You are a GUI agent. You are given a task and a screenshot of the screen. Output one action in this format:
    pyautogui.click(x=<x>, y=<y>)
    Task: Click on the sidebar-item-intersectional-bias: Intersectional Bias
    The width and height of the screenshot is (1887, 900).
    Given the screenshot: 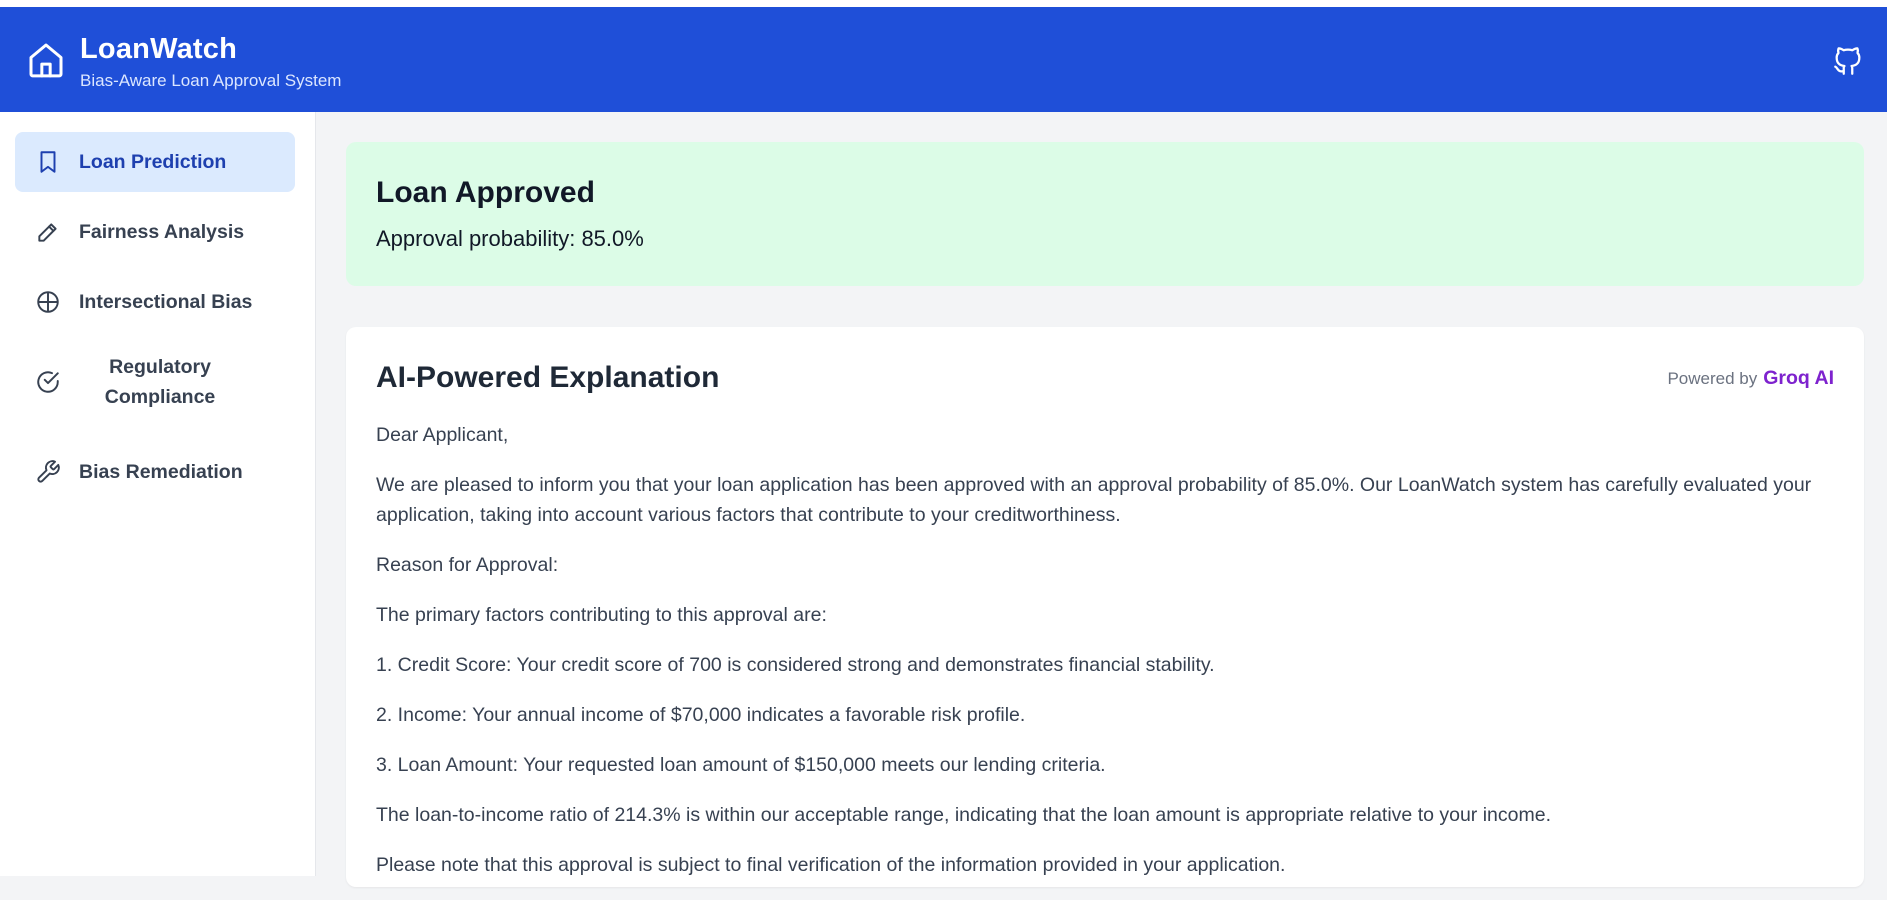 What is the action you would take?
    pyautogui.click(x=155, y=302)
    